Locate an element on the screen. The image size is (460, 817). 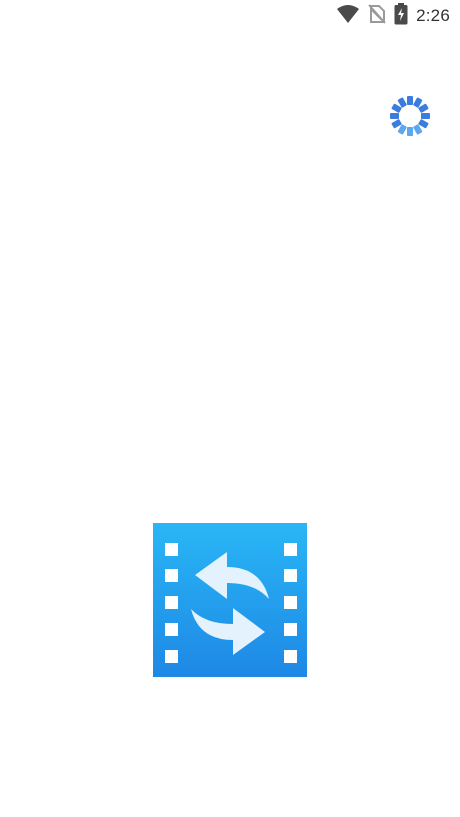
status-icons: 2:26 is located at coordinates (393, 16).